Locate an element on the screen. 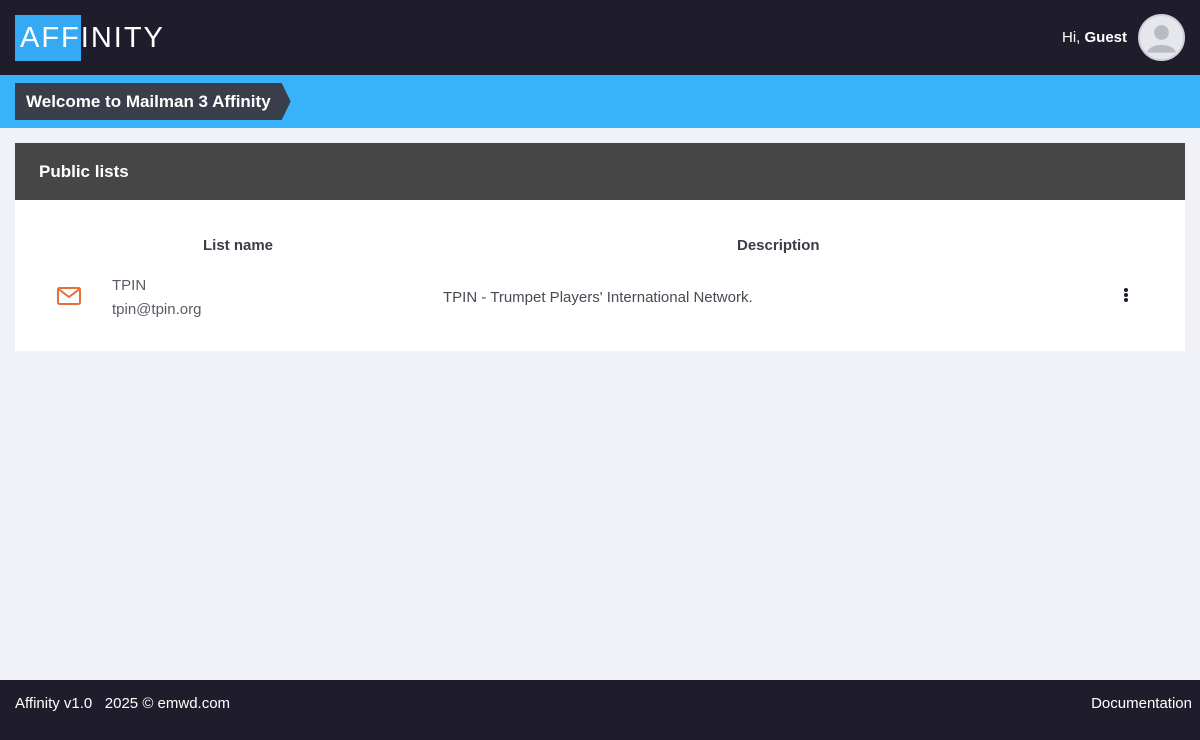 This screenshot has height=740, width=1200. column-header-list-name: List name is located at coordinates (238, 245).